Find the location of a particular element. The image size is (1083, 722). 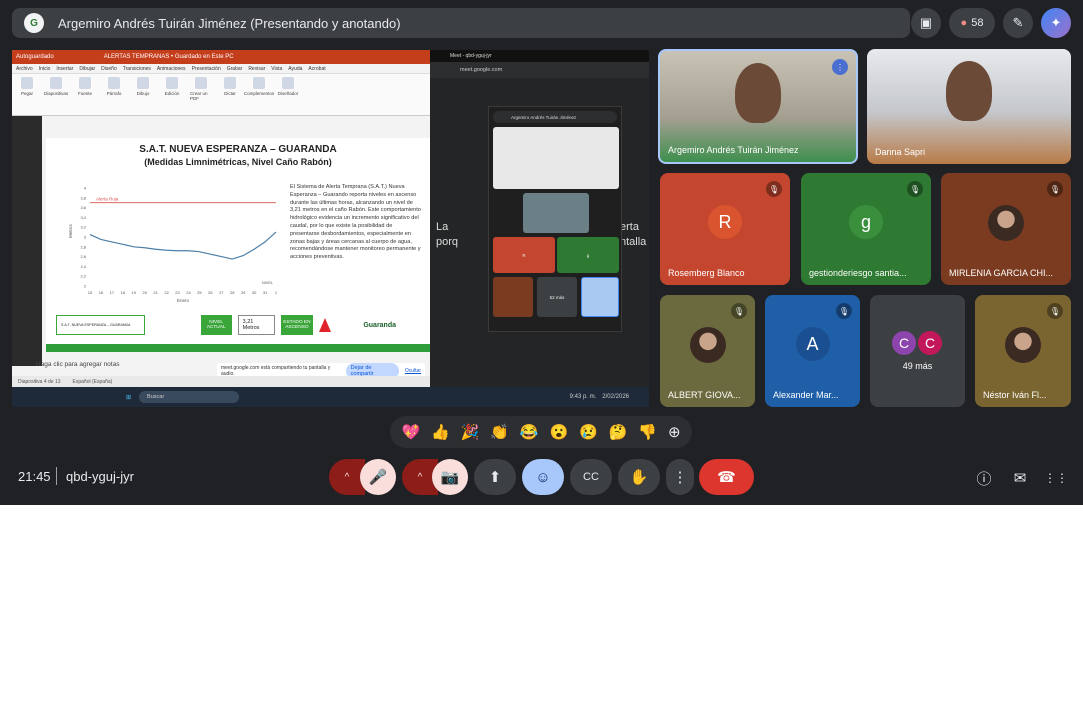

chat-icon: ✉ is located at coordinates (1020, 478).